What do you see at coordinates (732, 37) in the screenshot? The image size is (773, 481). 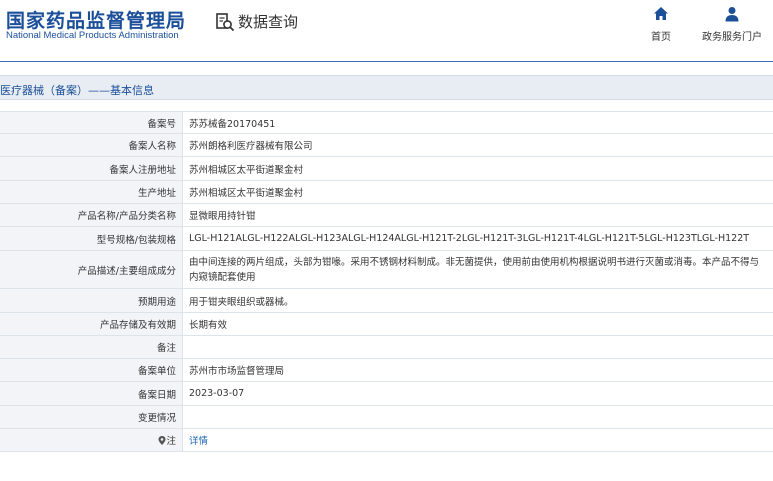 I see `nav-gov-portal-label: 政务服务门户` at bounding box center [732, 37].